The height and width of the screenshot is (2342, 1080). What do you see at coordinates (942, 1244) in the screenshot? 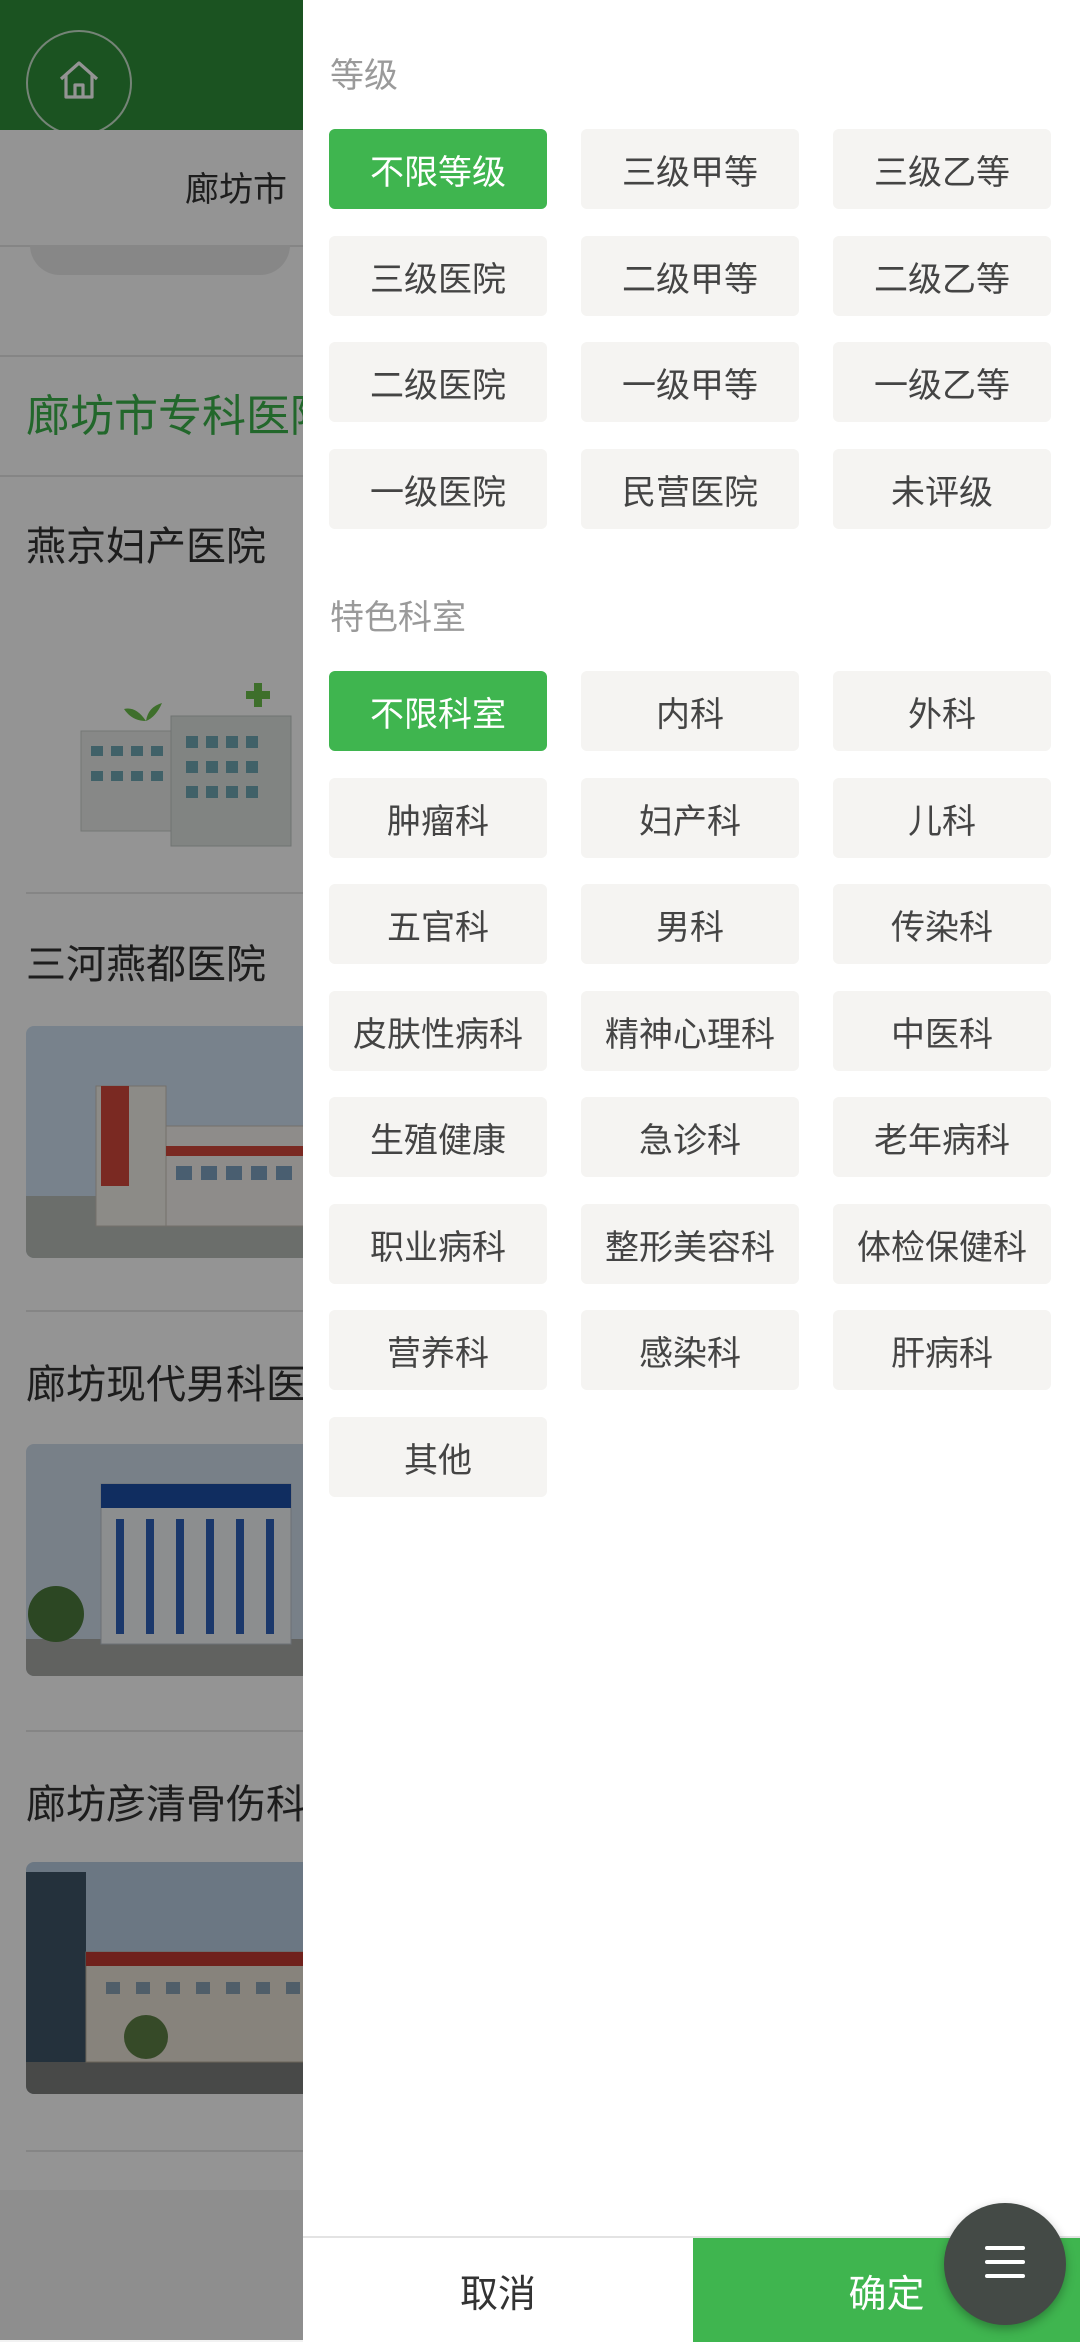
I see `department-option: 体检保健科` at bounding box center [942, 1244].